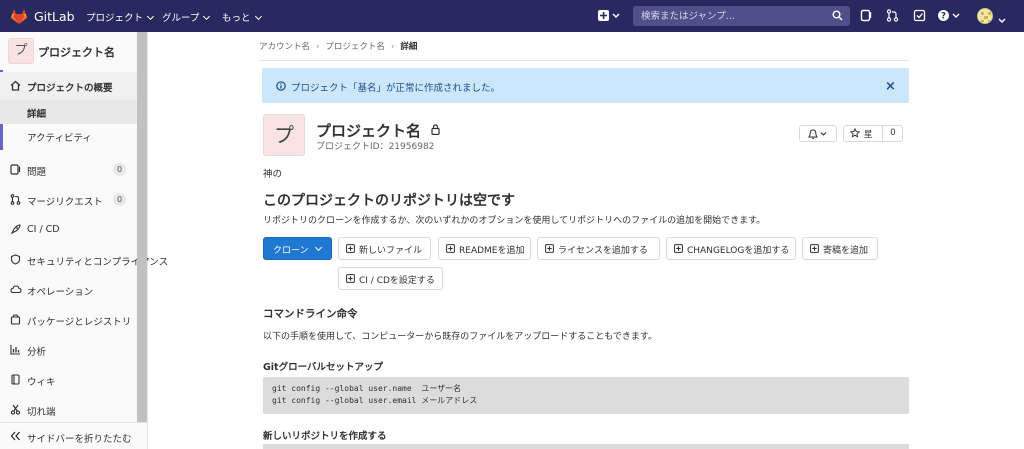  What do you see at coordinates (68, 200) in the screenshot?
I see `sidebar-item-merge-requests: マージリクエスト 0` at bounding box center [68, 200].